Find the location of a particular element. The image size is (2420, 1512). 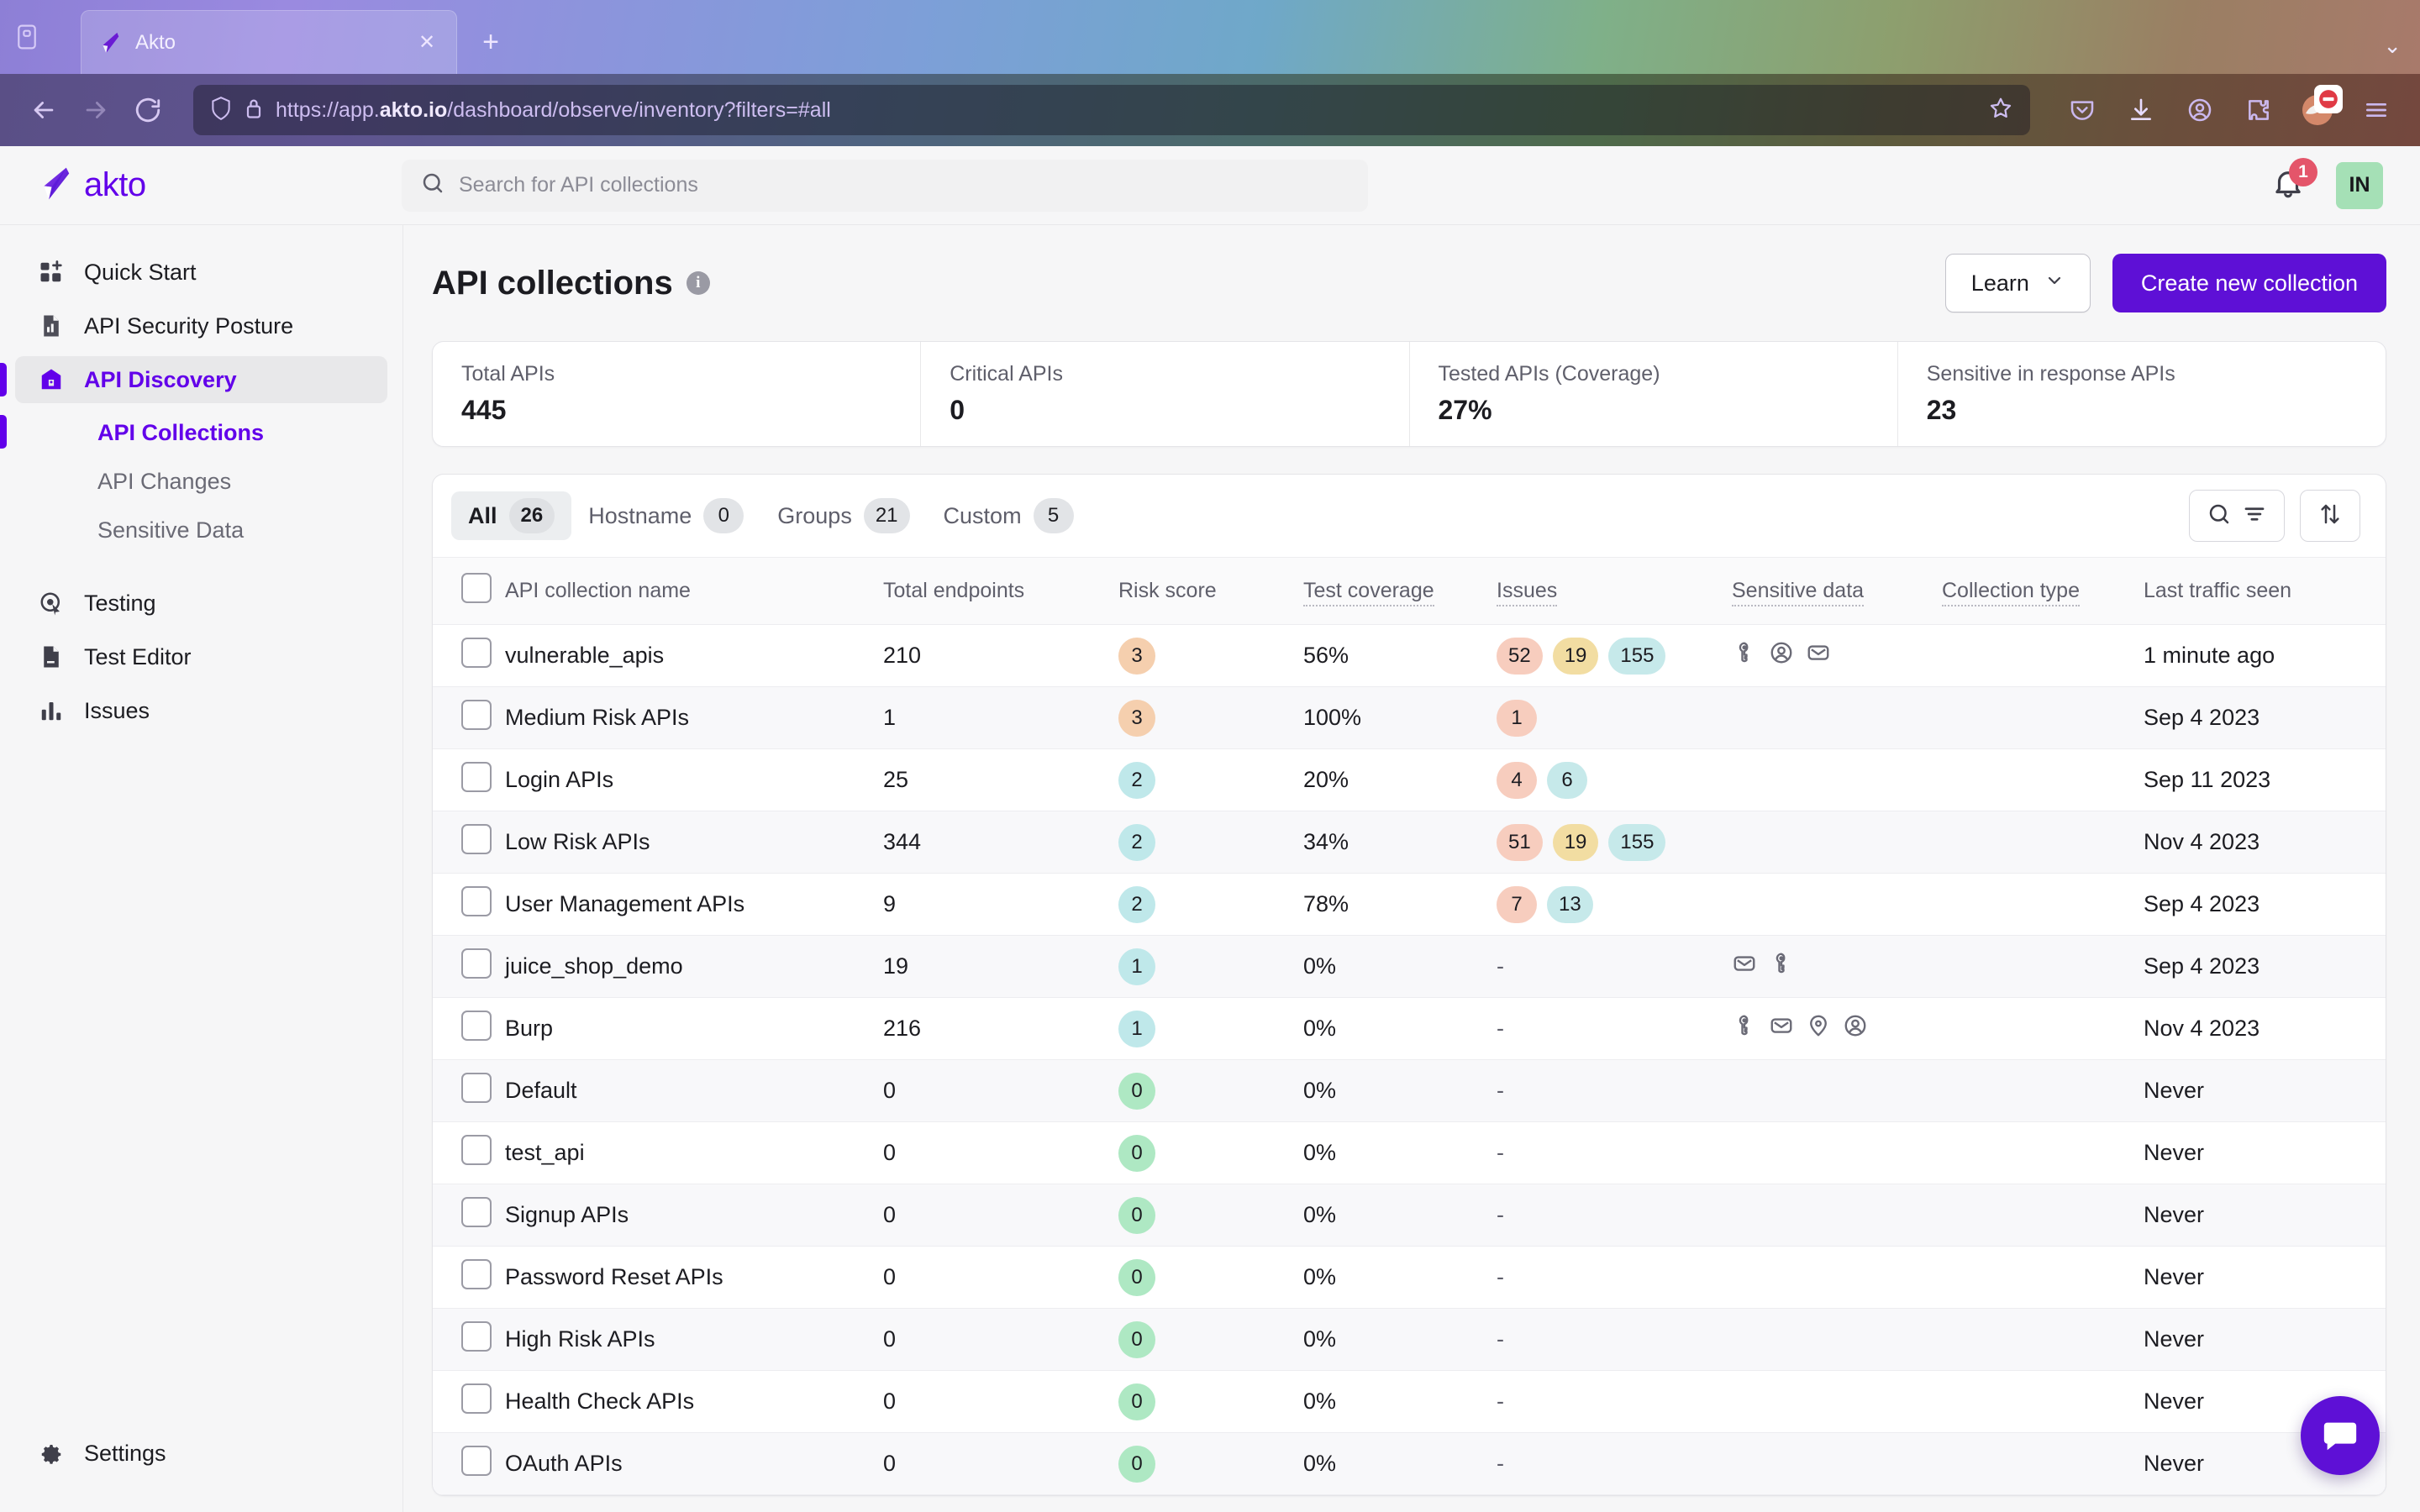

issue-badge-high: 7 is located at coordinates (1517, 904).